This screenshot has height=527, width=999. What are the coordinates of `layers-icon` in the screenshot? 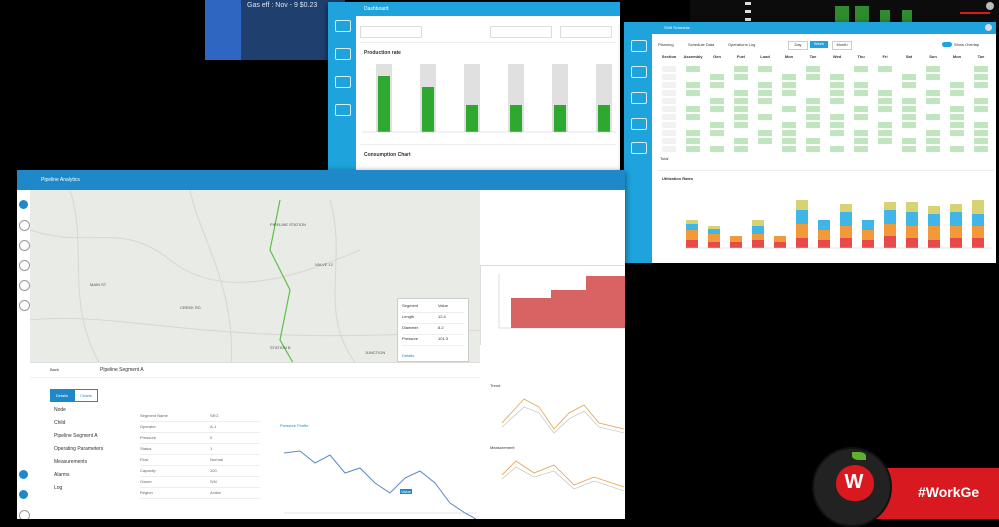 It's located at (23, 204).